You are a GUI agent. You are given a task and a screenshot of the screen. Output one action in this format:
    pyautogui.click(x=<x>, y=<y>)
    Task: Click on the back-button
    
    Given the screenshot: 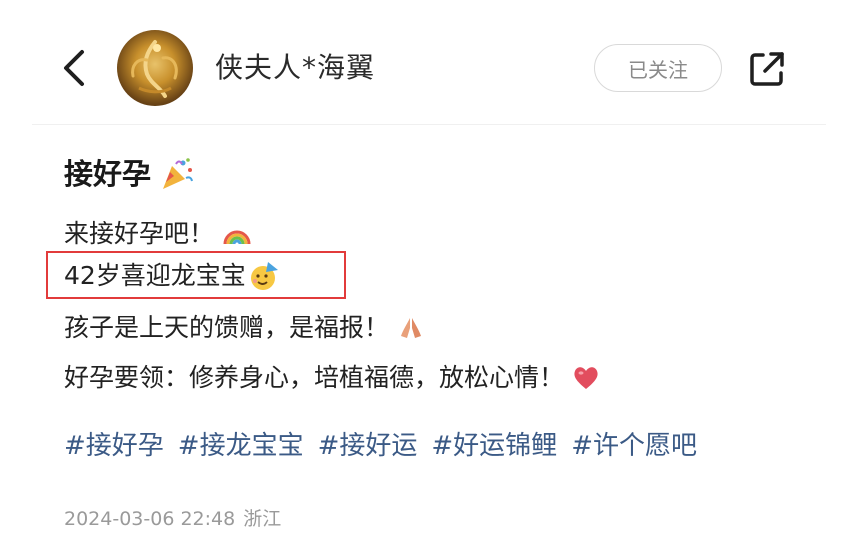 What is the action you would take?
    pyautogui.click(x=74, y=68)
    